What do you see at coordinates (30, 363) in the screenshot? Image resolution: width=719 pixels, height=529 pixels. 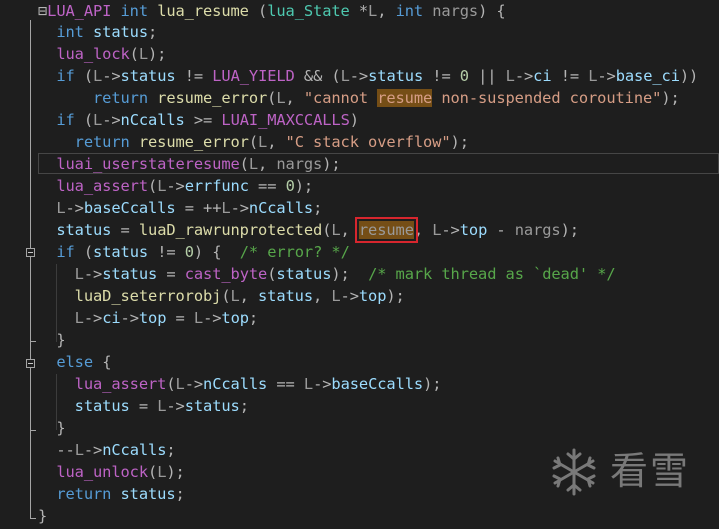 I see `fold-toggle-else` at bounding box center [30, 363].